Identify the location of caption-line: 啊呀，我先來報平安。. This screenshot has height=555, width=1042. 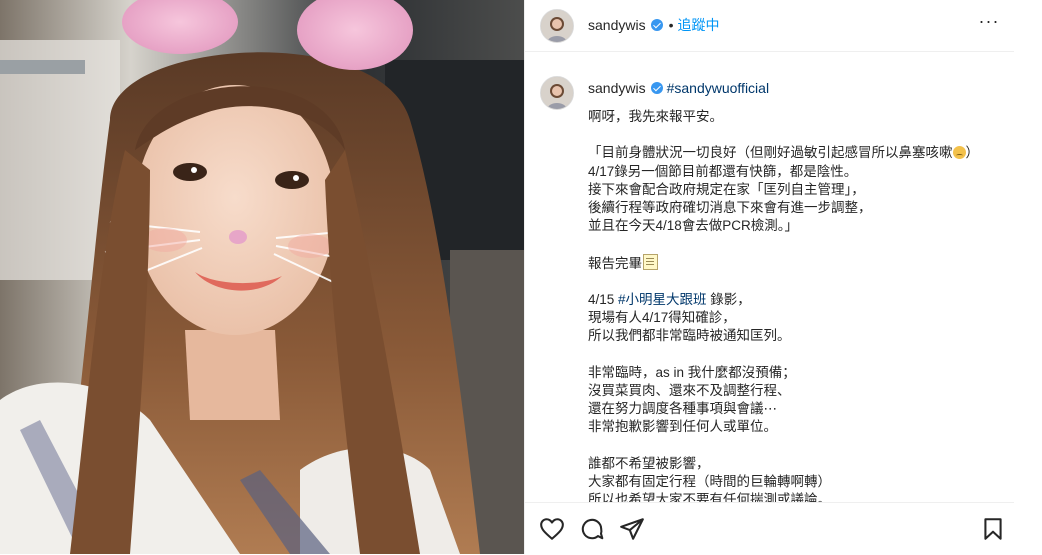
(655, 116).